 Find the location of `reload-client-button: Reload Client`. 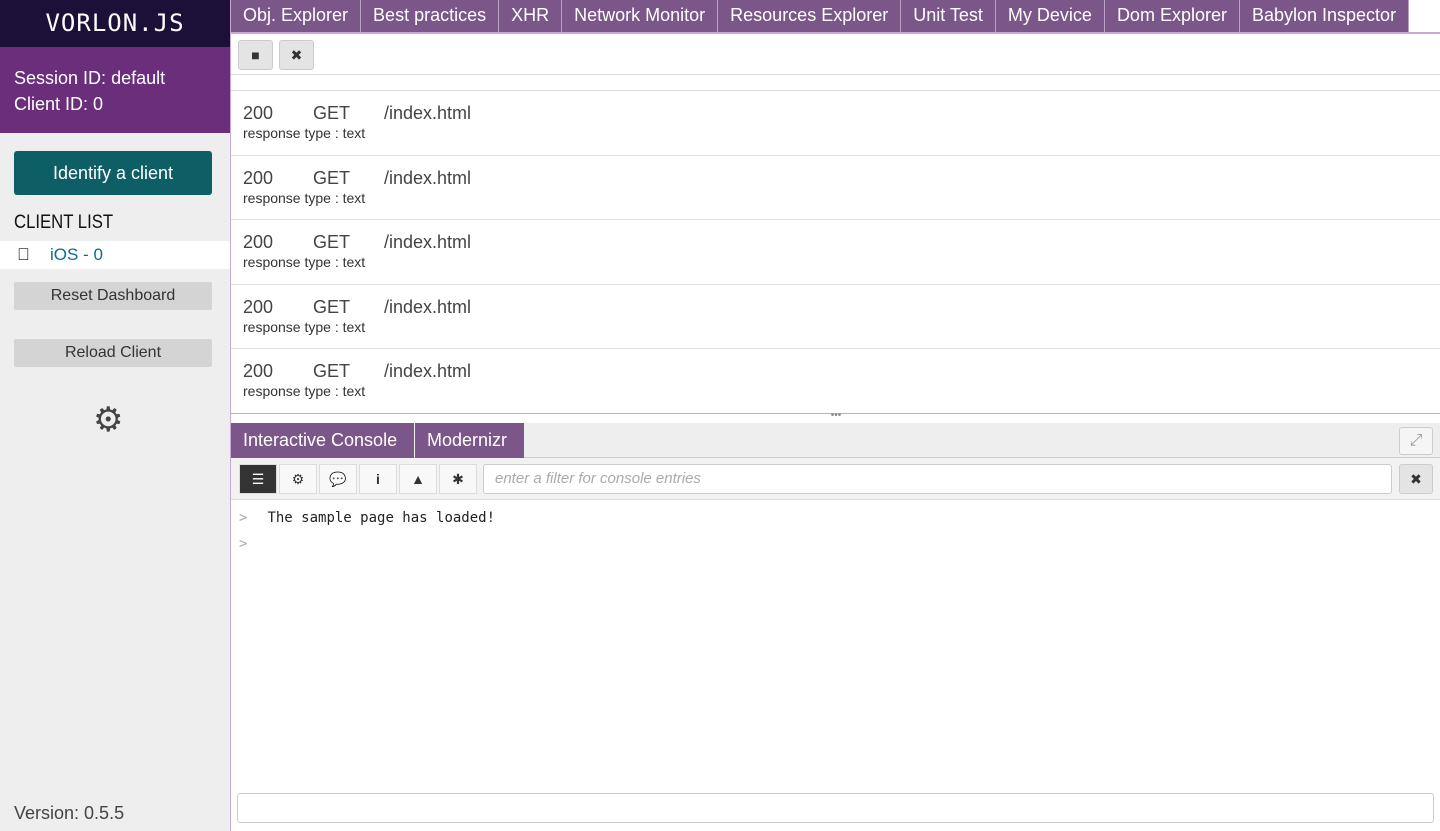

reload-client-button: Reload Client is located at coordinates (113, 353).